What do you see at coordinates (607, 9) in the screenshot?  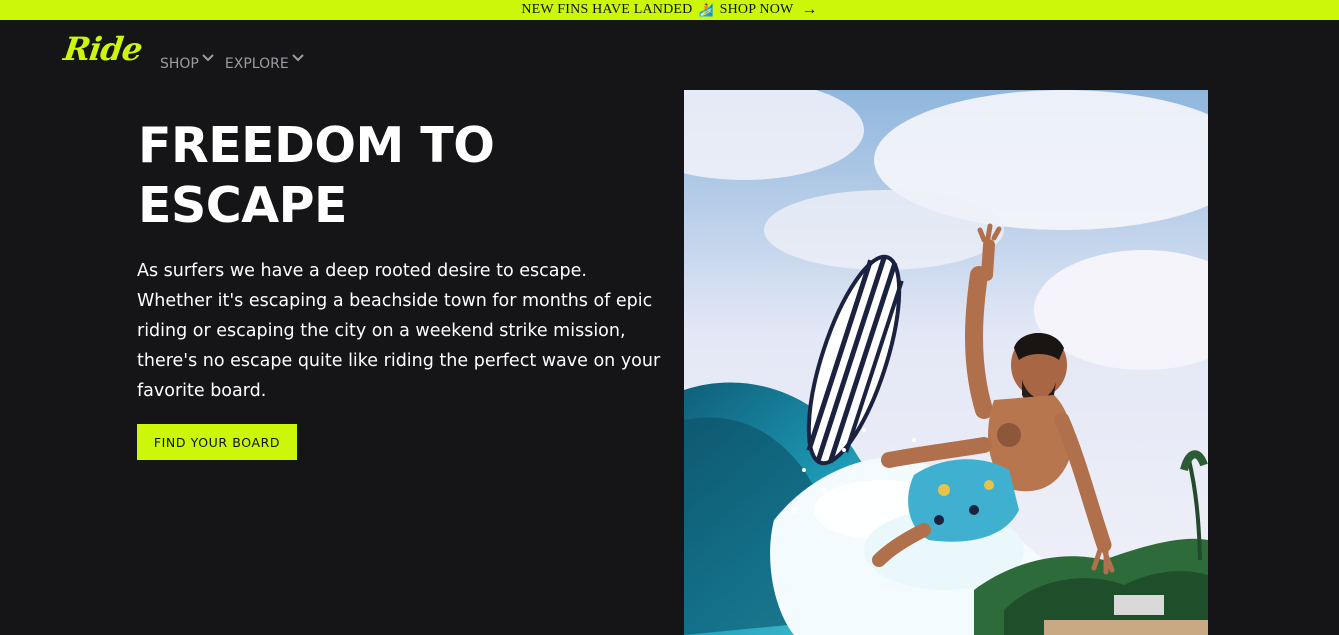 I see `announcement-text: NEW FINS HAVE LANDED` at bounding box center [607, 9].